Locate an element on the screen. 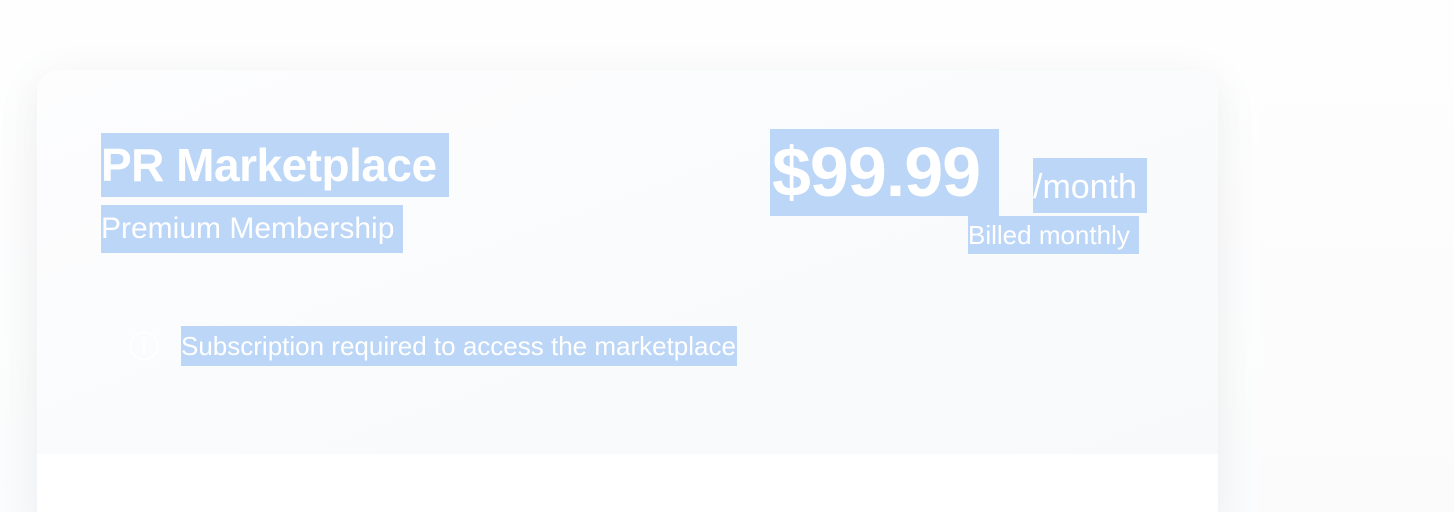 The width and height of the screenshot is (1454, 512). billing-note: Billed monthly is located at coordinates (1053, 235).